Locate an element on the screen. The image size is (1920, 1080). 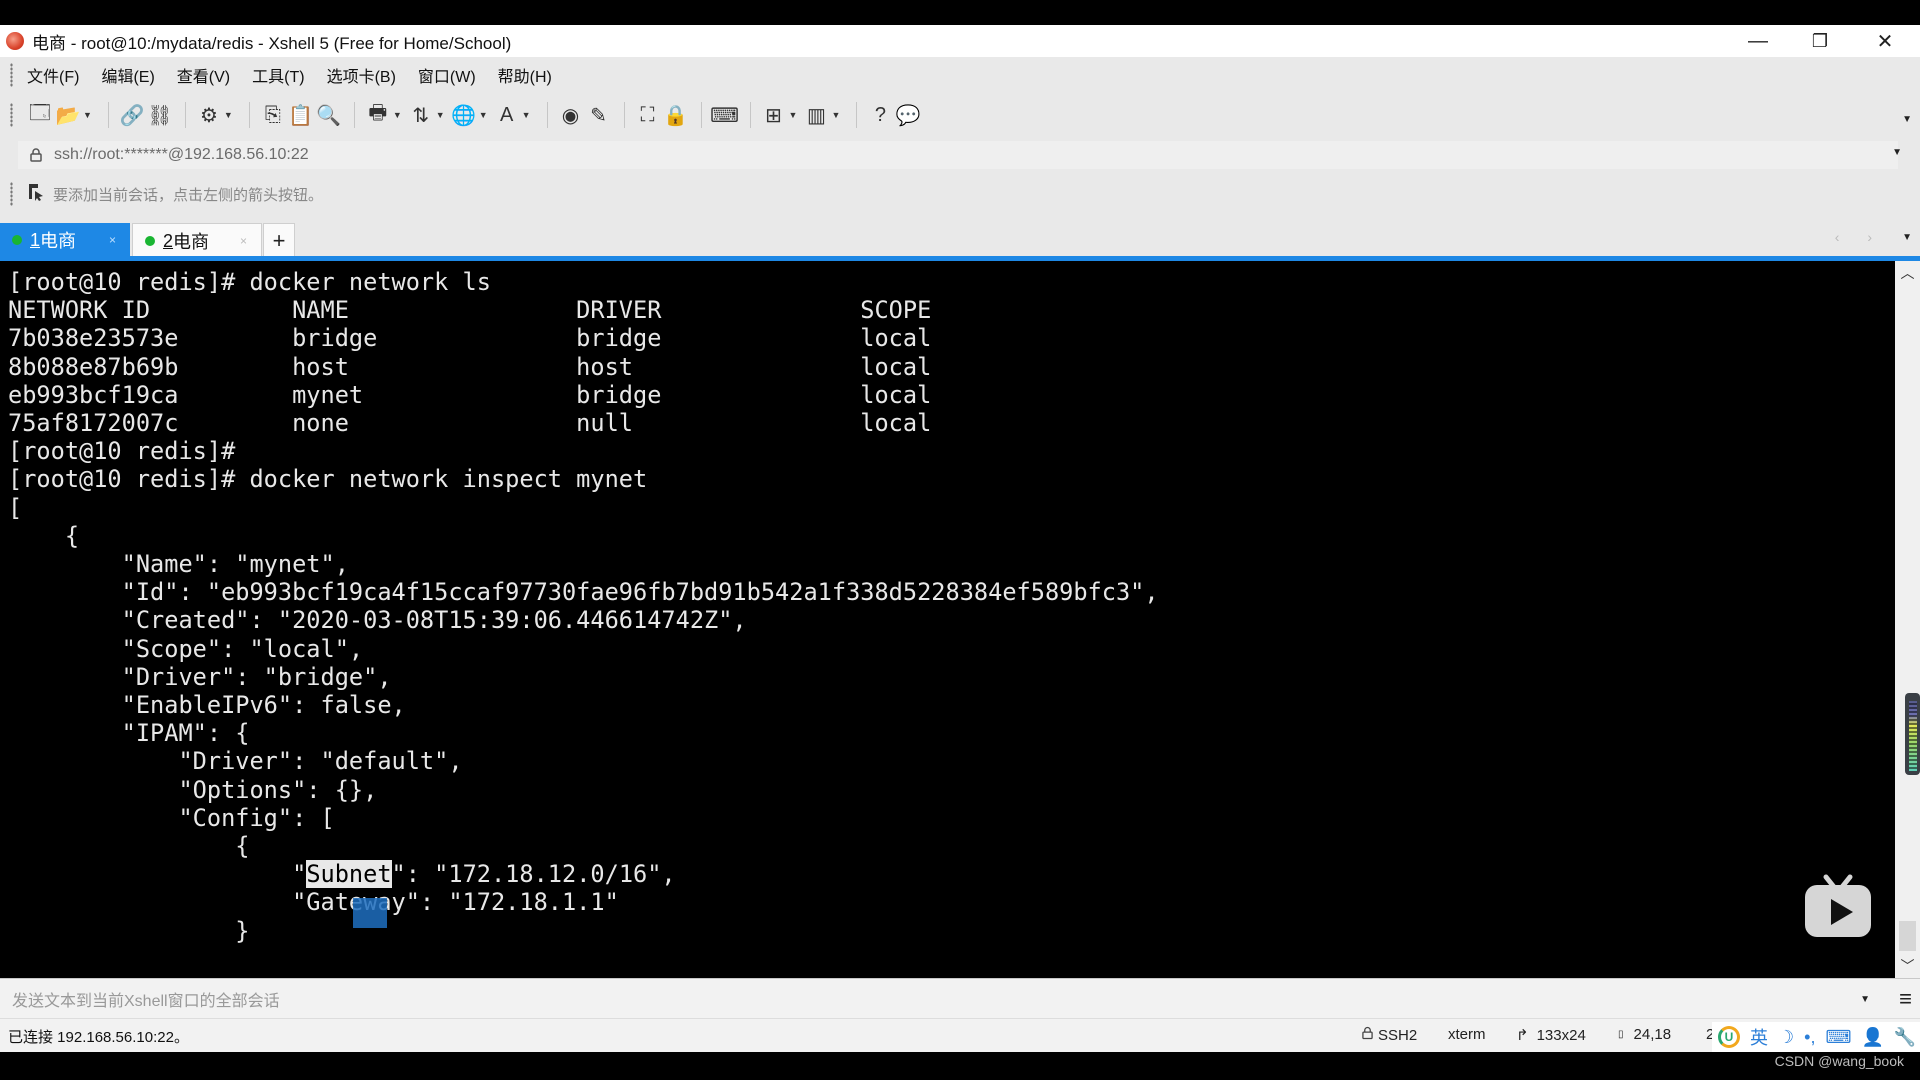
menu-tools: 工具(T) is located at coordinates (278, 75).